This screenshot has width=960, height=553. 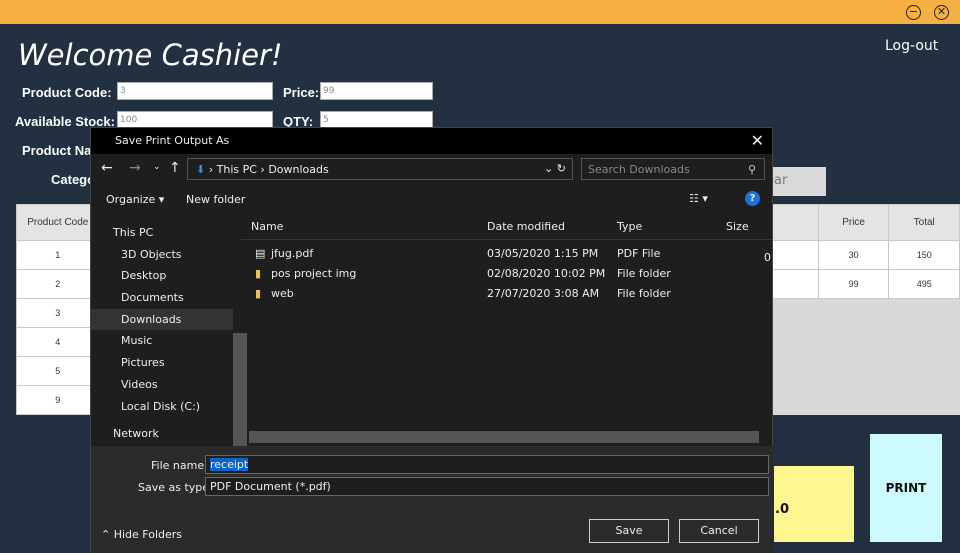 What do you see at coordinates (58, 371) in the screenshot?
I see `cell: 5` at bounding box center [58, 371].